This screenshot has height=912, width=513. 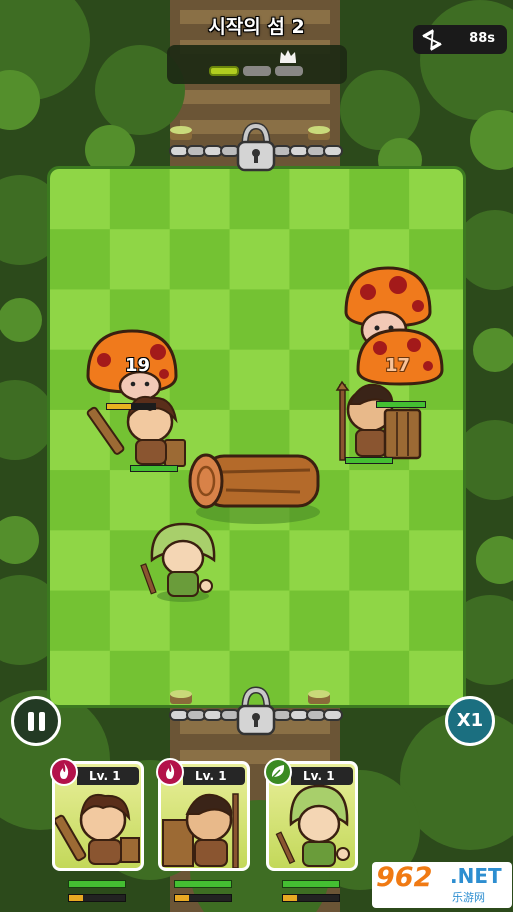 I want to click on hero-card-ranger: Lv. 1, so click(x=316, y=833).